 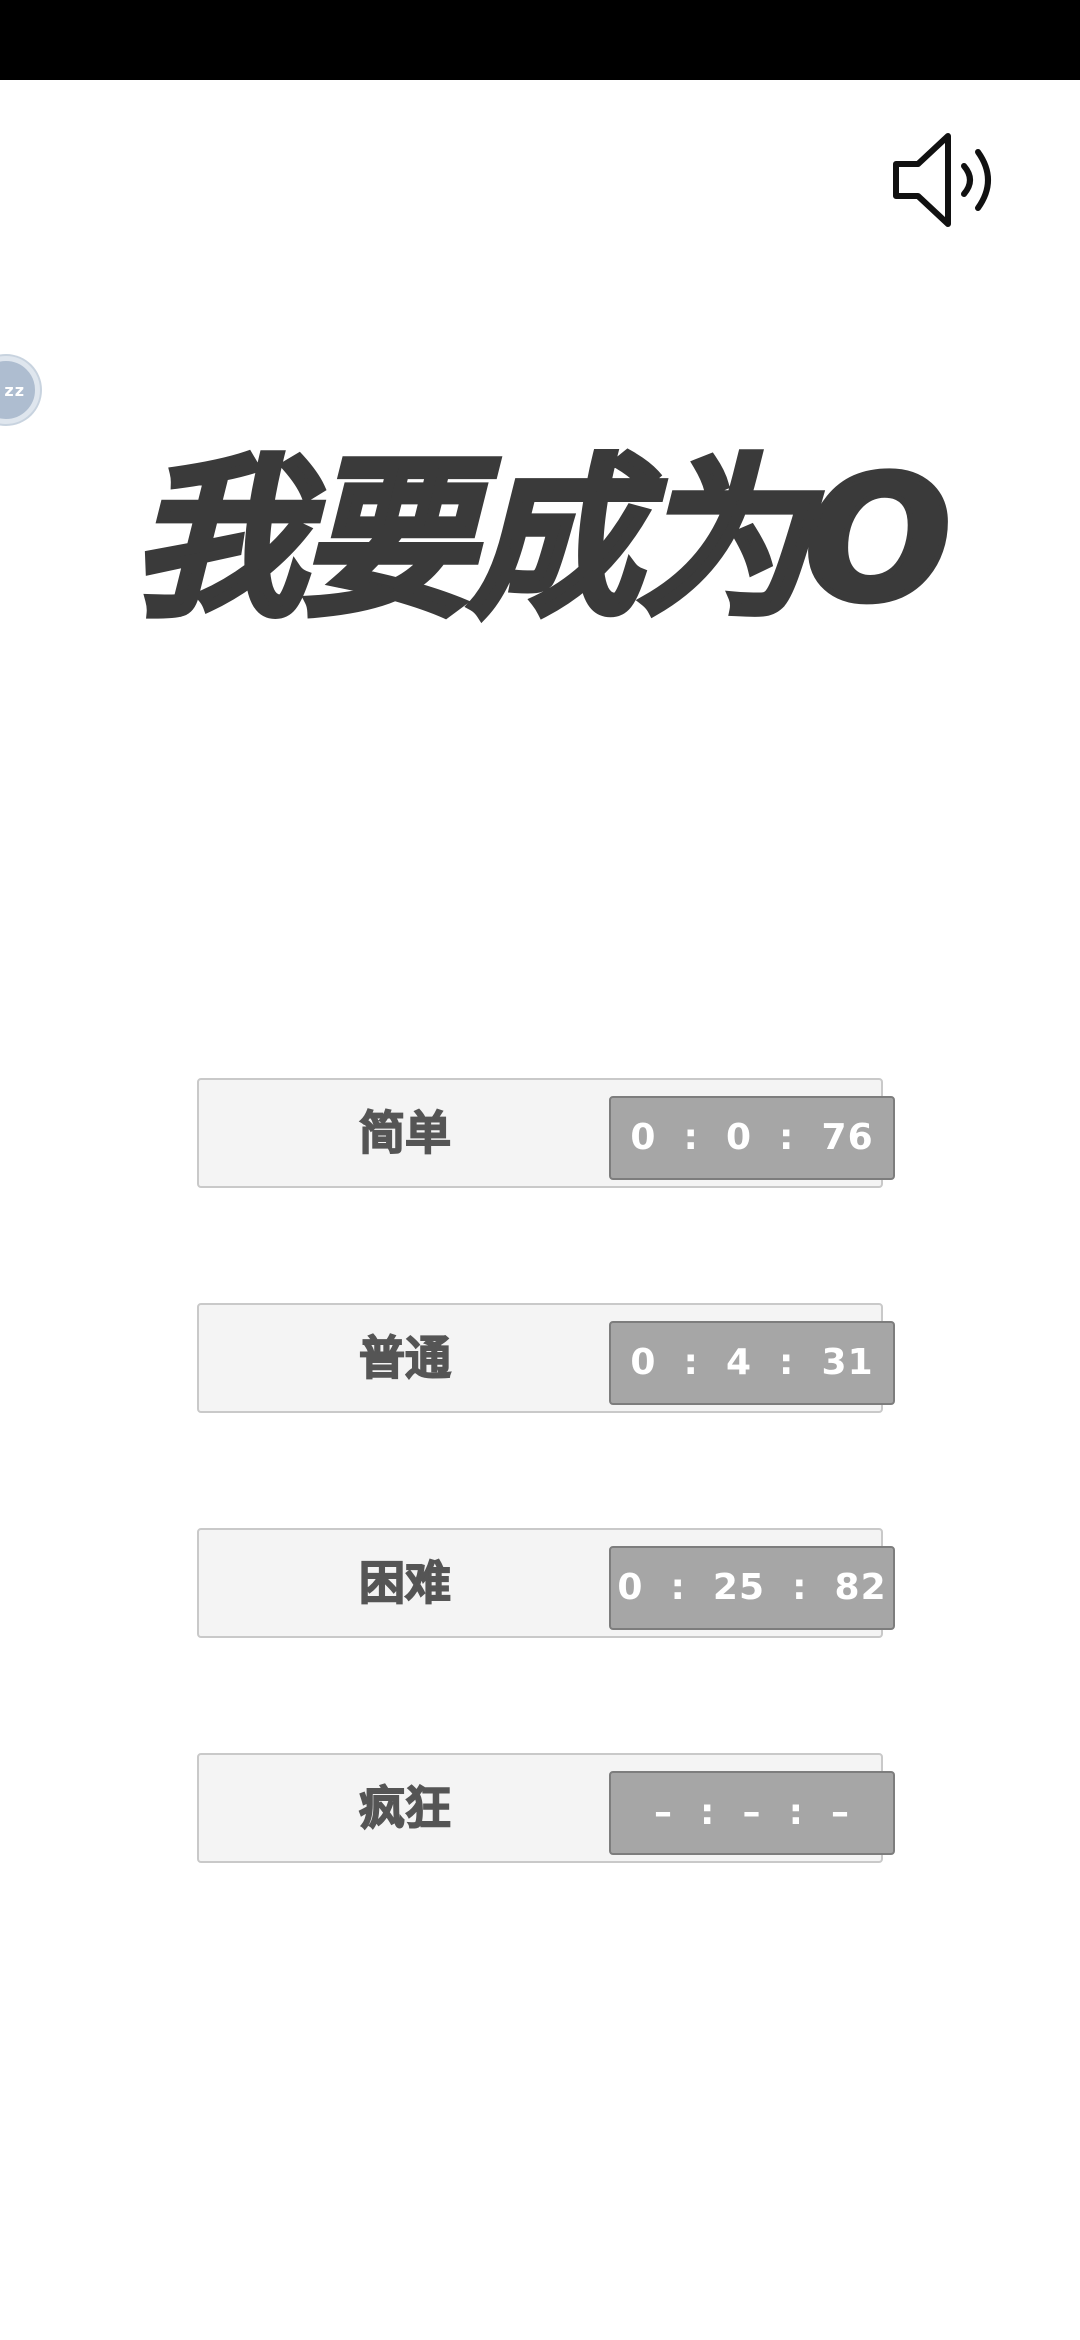 I want to click on level-easy-button: 简单 0 : 0 : 76, so click(x=546, y=1133).